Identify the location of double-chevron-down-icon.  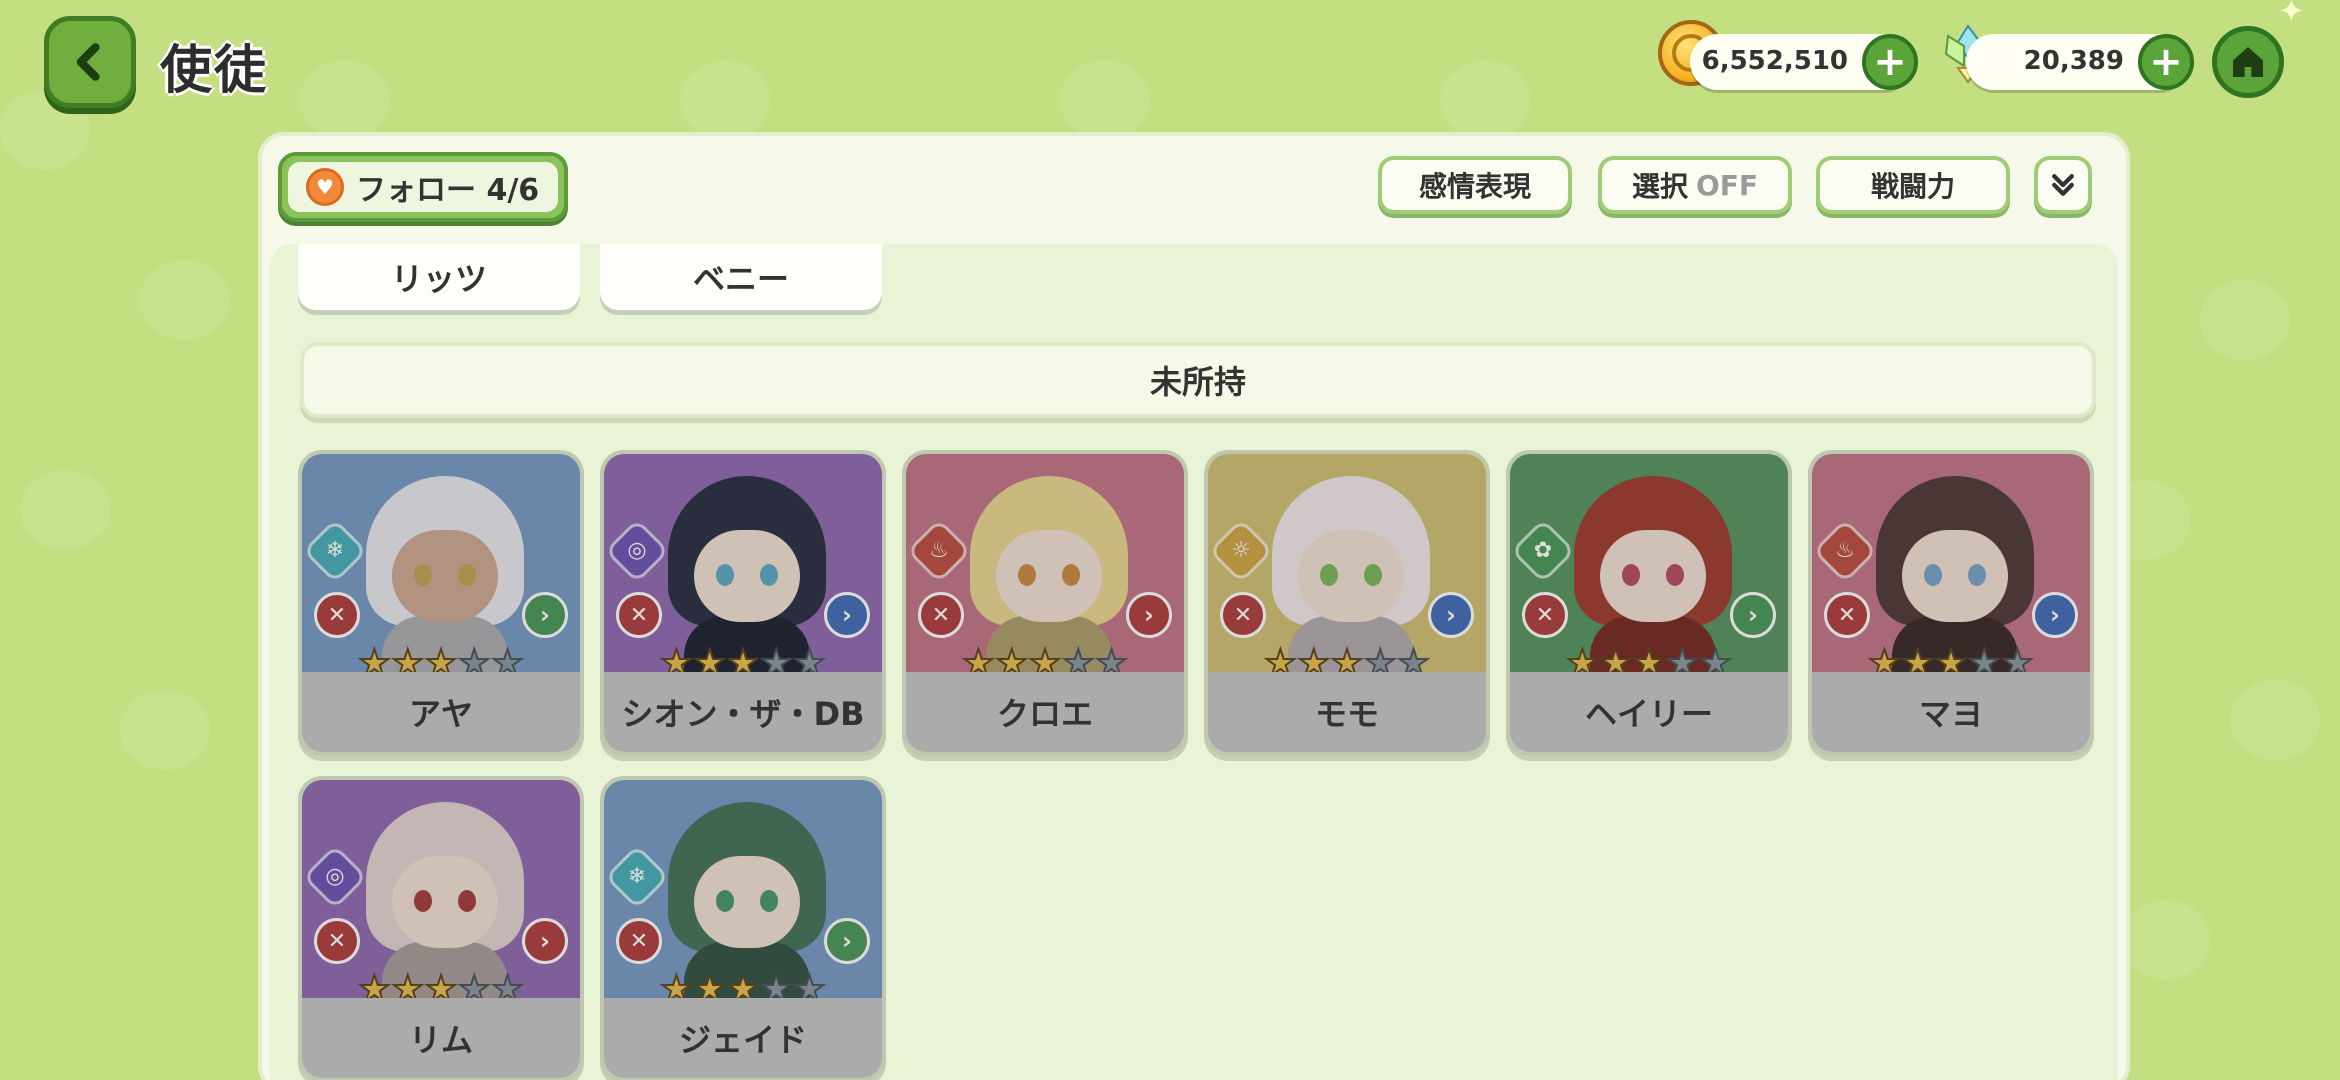
(2063, 185).